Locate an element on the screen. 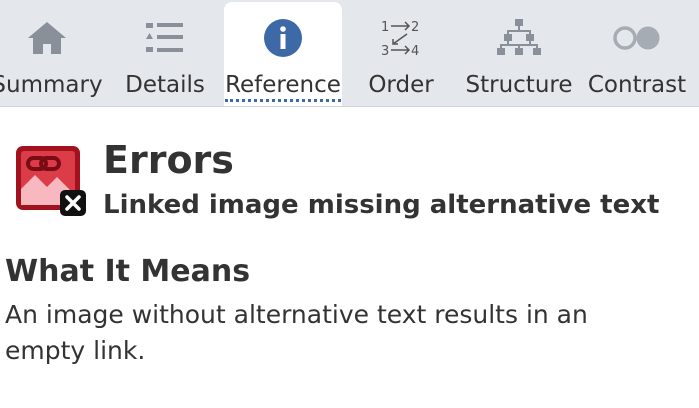 Image resolution: width=699 pixels, height=408 pixels. tab-summary: Summary is located at coordinates (53, 54).